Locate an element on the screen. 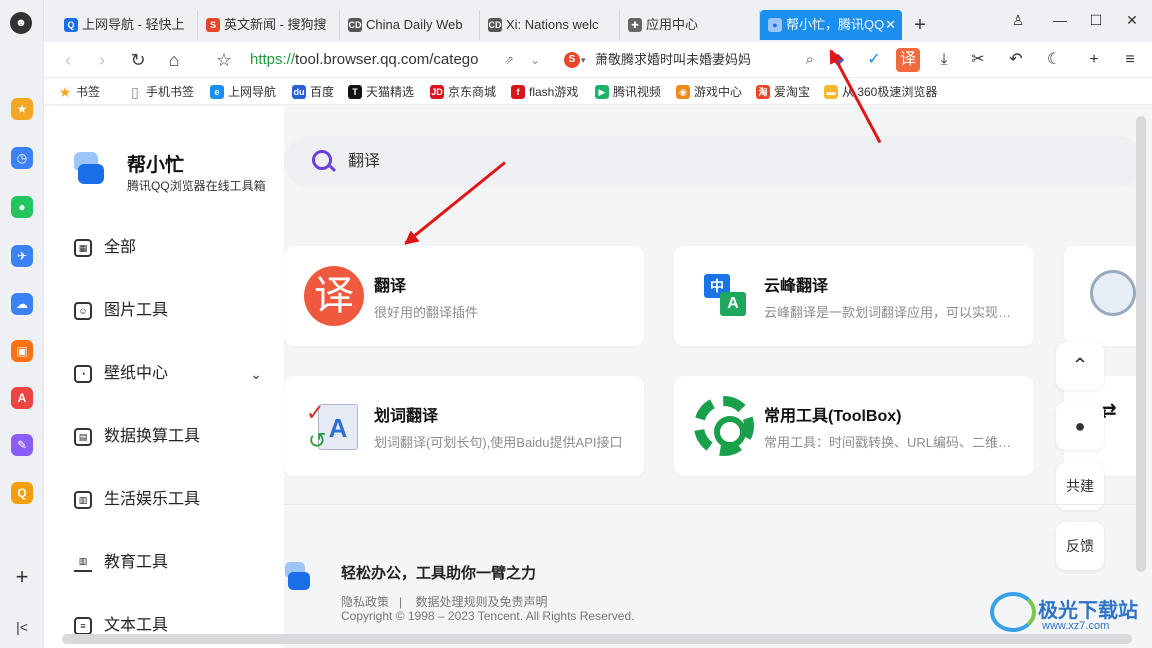 This screenshot has height=648, width=1152. sidebar-item-wallpaper: ◔ 壁纸中心 ⌄ is located at coordinates (167, 374).